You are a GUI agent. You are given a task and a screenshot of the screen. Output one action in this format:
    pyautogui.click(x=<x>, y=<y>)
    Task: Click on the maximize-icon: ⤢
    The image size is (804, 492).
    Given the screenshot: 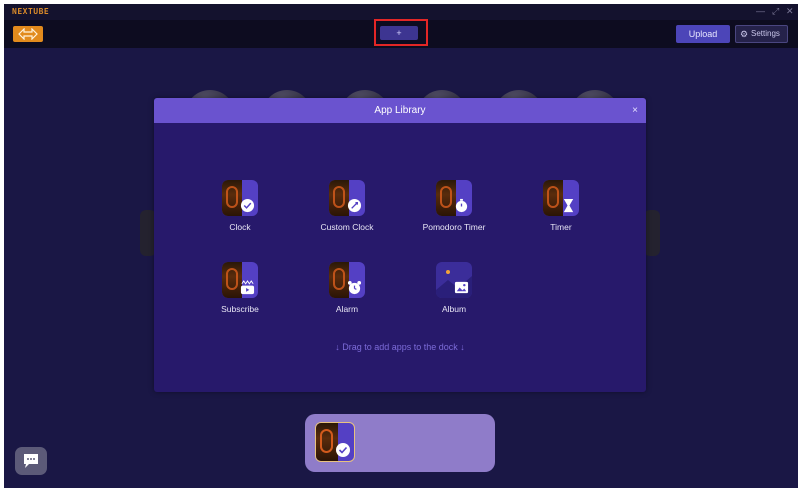 What is the action you would take?
    pyautogui.click(x=775, y=11)
    